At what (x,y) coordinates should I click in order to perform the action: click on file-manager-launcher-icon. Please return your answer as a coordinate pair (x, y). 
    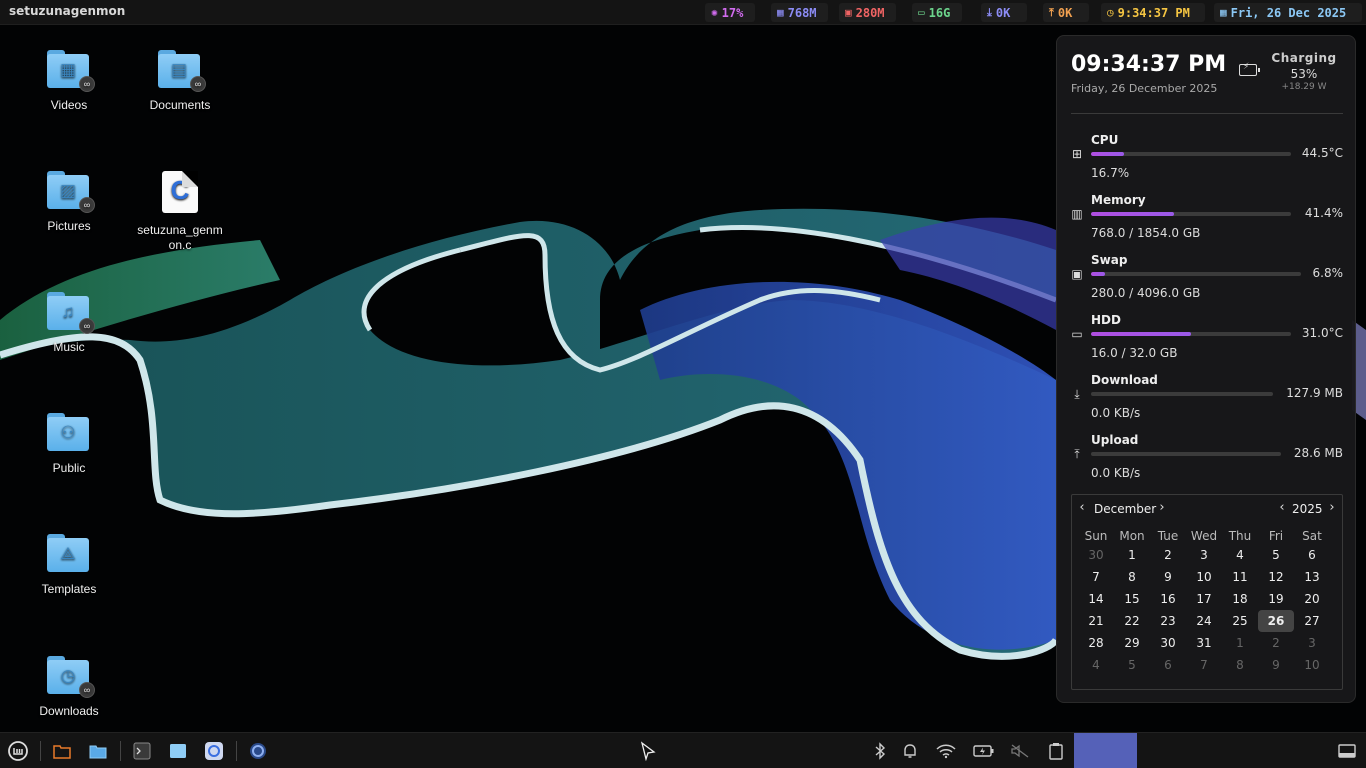
    Looking at the image, I should click on (178, 750).